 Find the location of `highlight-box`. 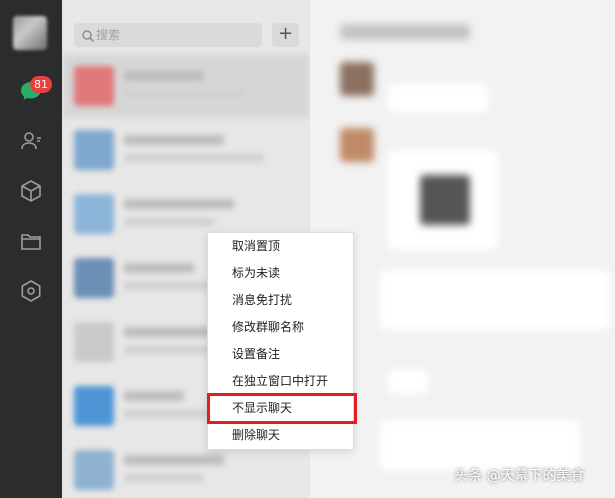

highlight-box is located at coordinates (282, 408).